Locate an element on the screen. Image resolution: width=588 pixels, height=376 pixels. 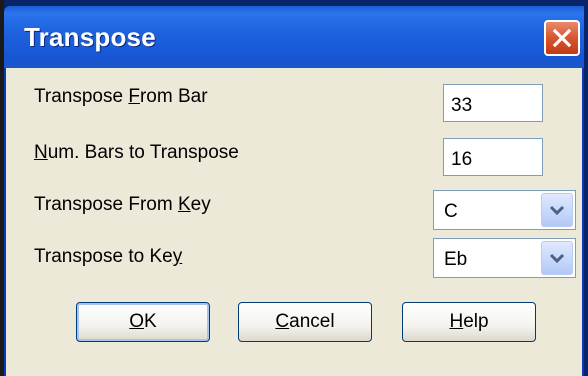
num-bars-input: 16 is located at coordinates (493, 157).